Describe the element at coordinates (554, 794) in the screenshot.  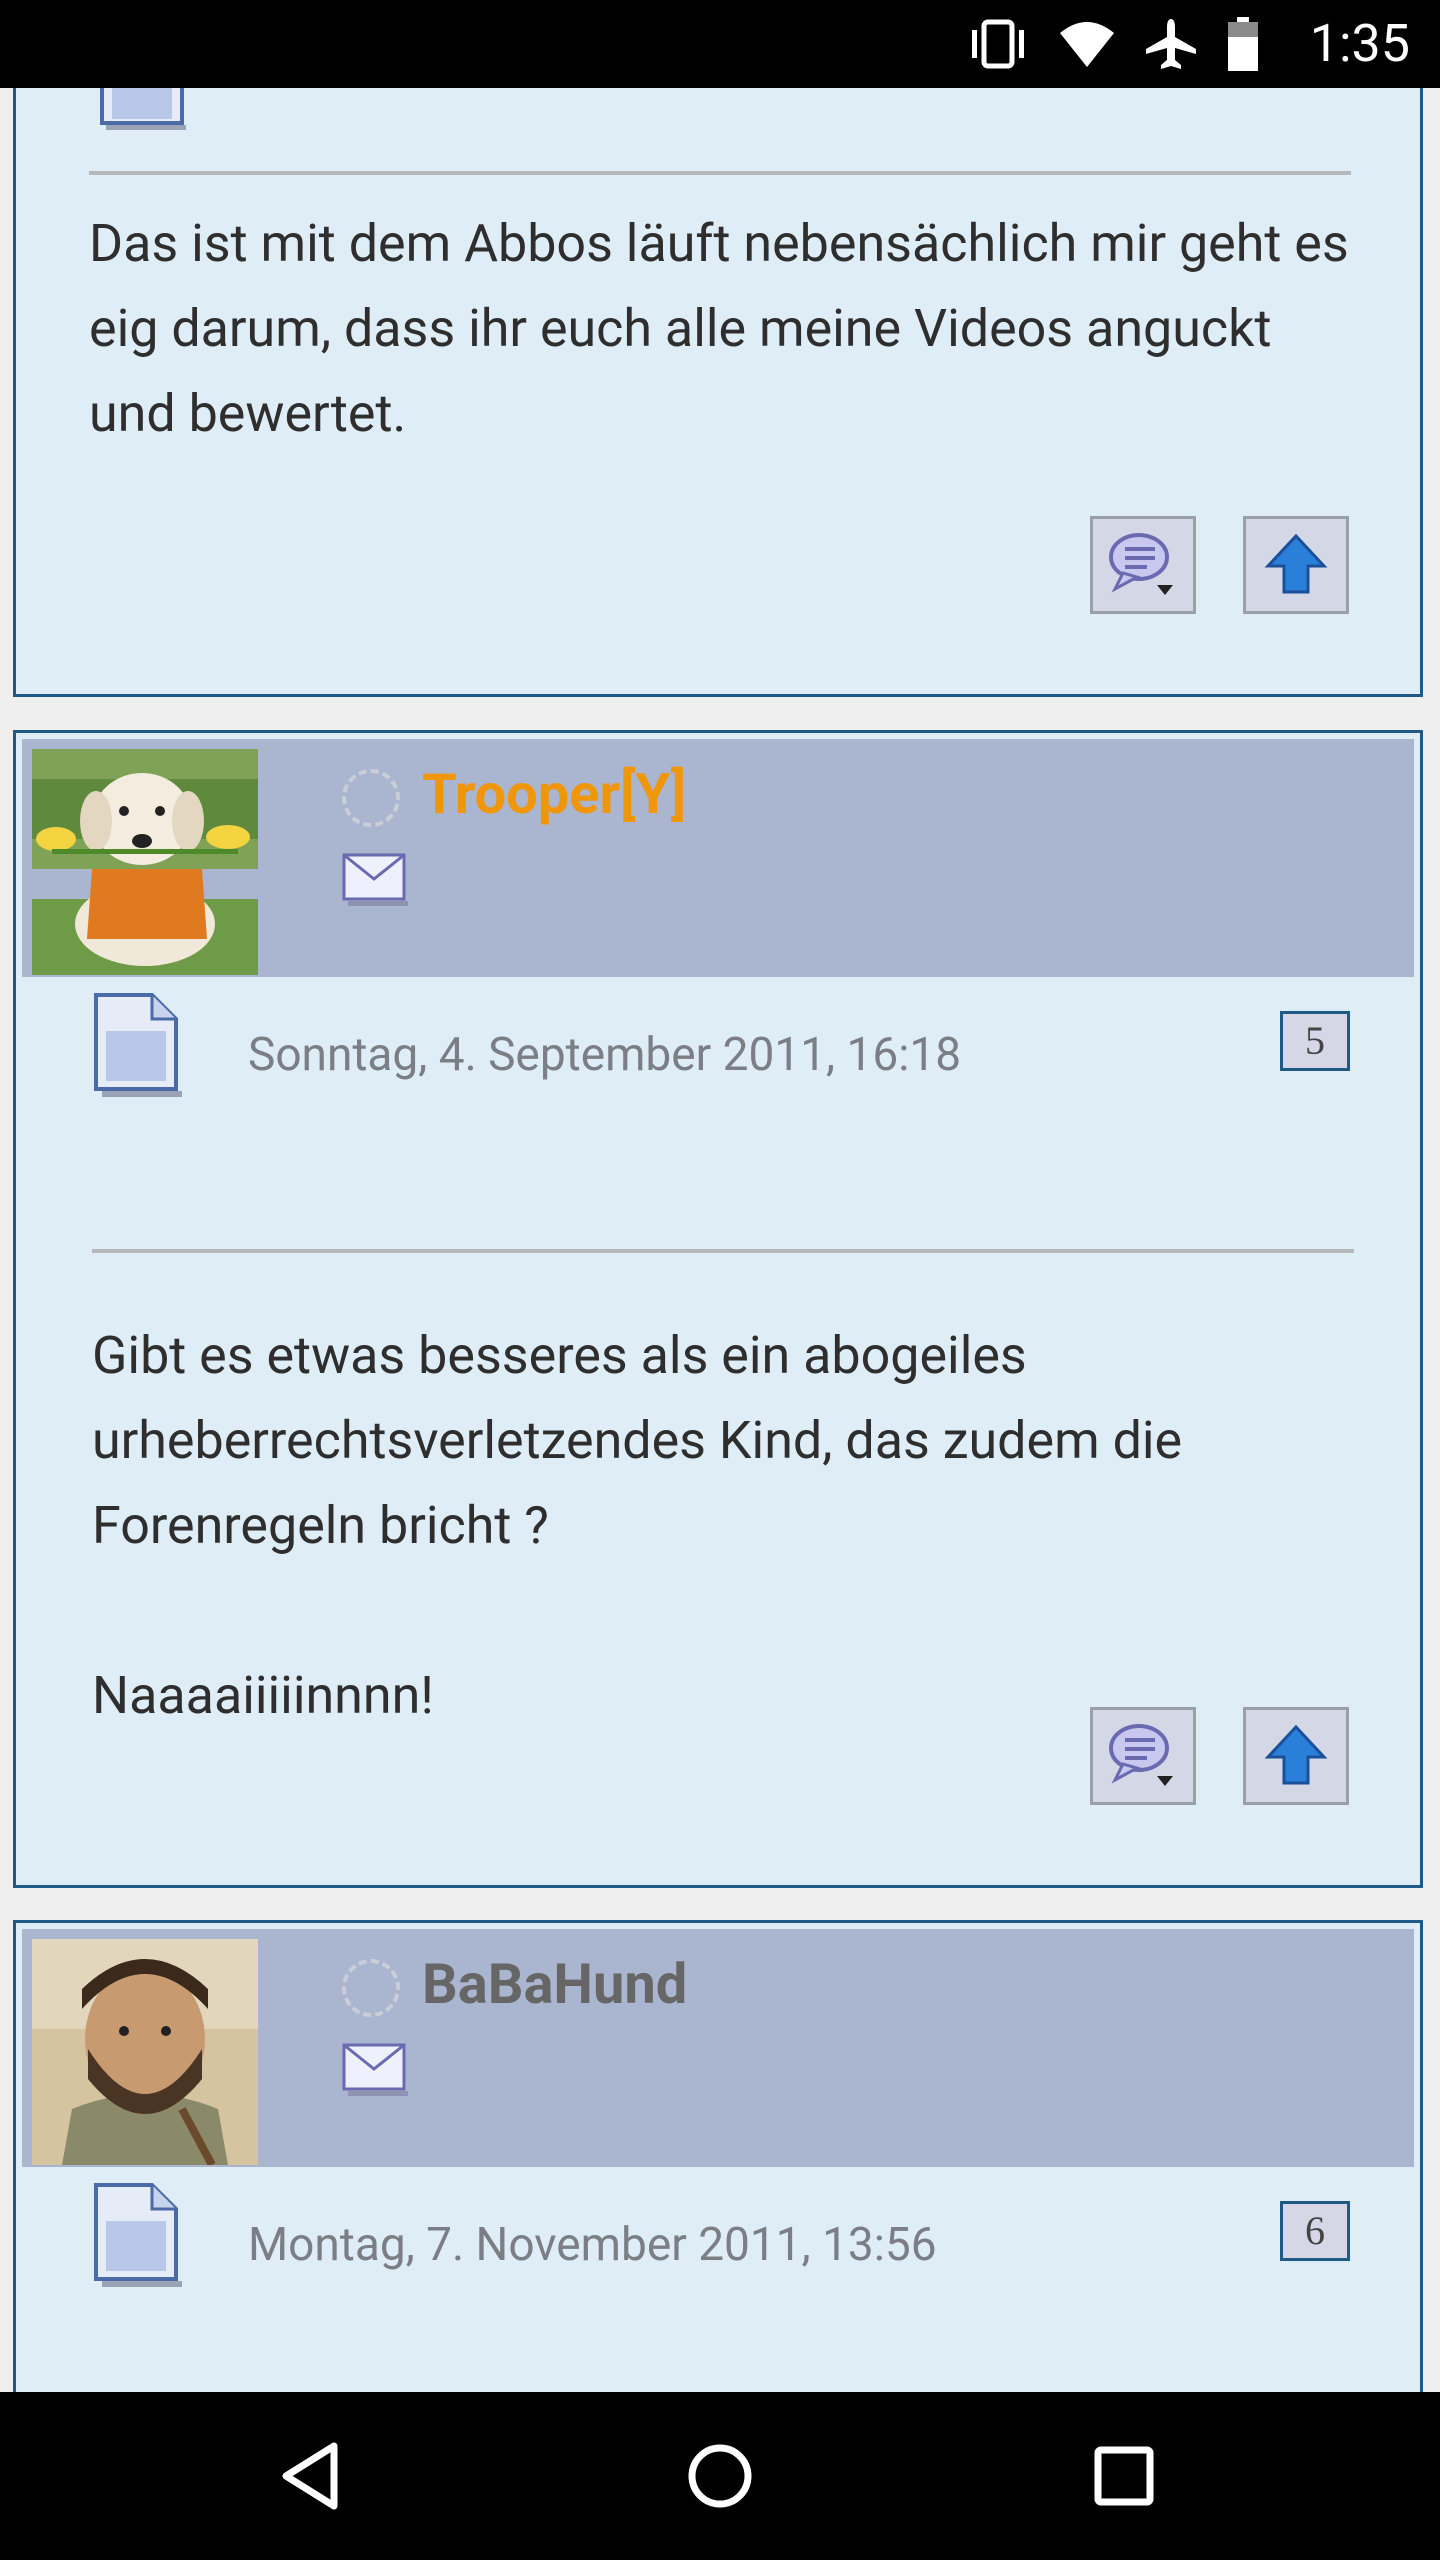
I see `username: Trooper[Y]` at that location.